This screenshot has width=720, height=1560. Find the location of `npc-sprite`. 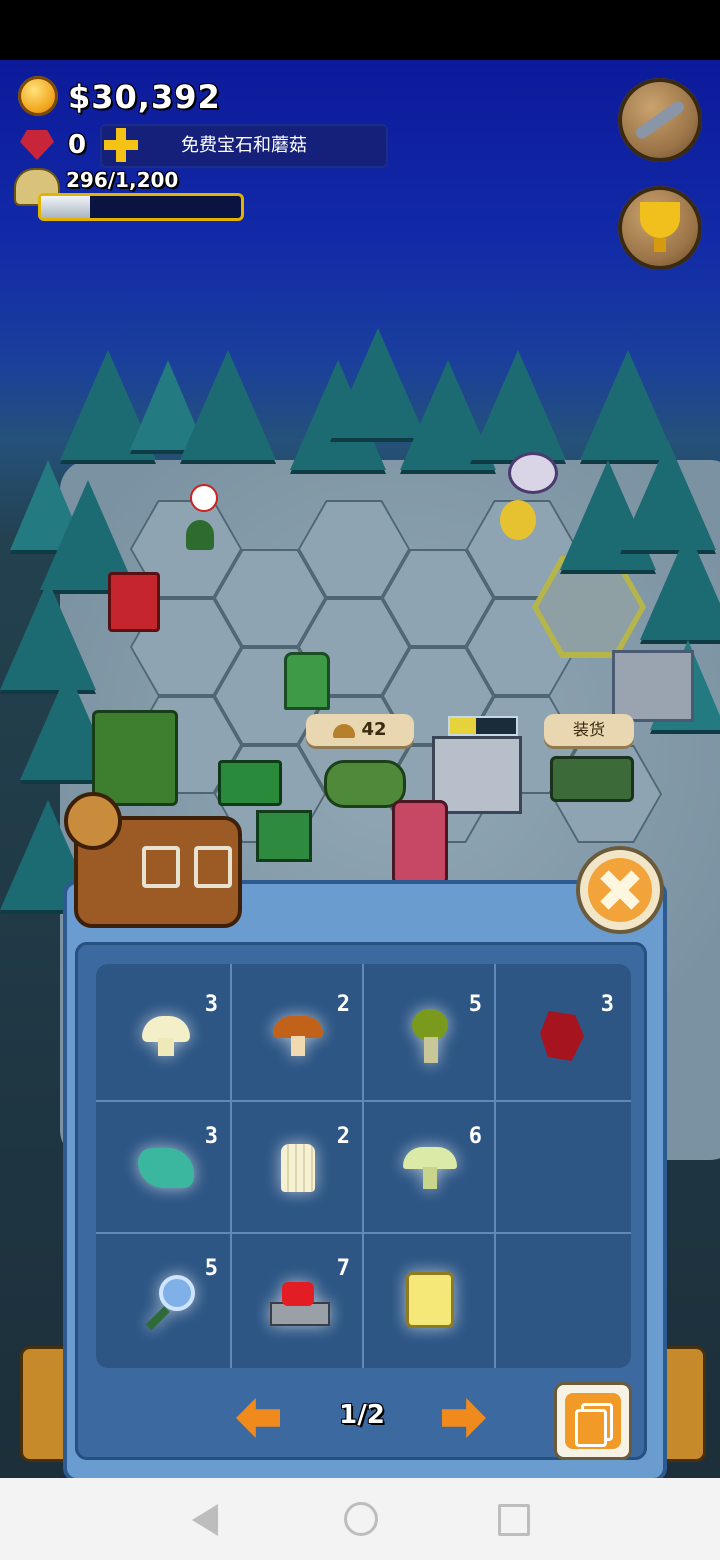

npc-sprite is located at coordinates (420, 843).